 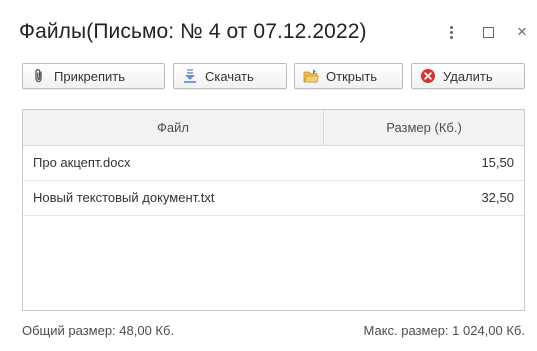 What do you see at coordinates (428, 76) in the screenshot?
I see `delete-icon` at bounding box center [428, 76].